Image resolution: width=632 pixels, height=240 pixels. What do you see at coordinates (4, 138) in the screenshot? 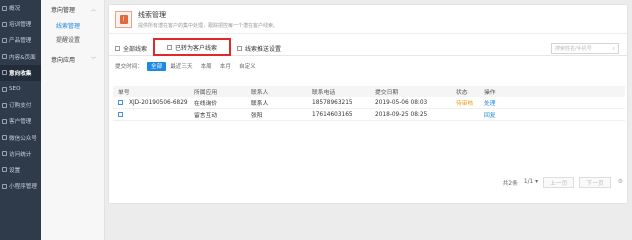
I see `wechat-icon` at bounding box center [4, 138].